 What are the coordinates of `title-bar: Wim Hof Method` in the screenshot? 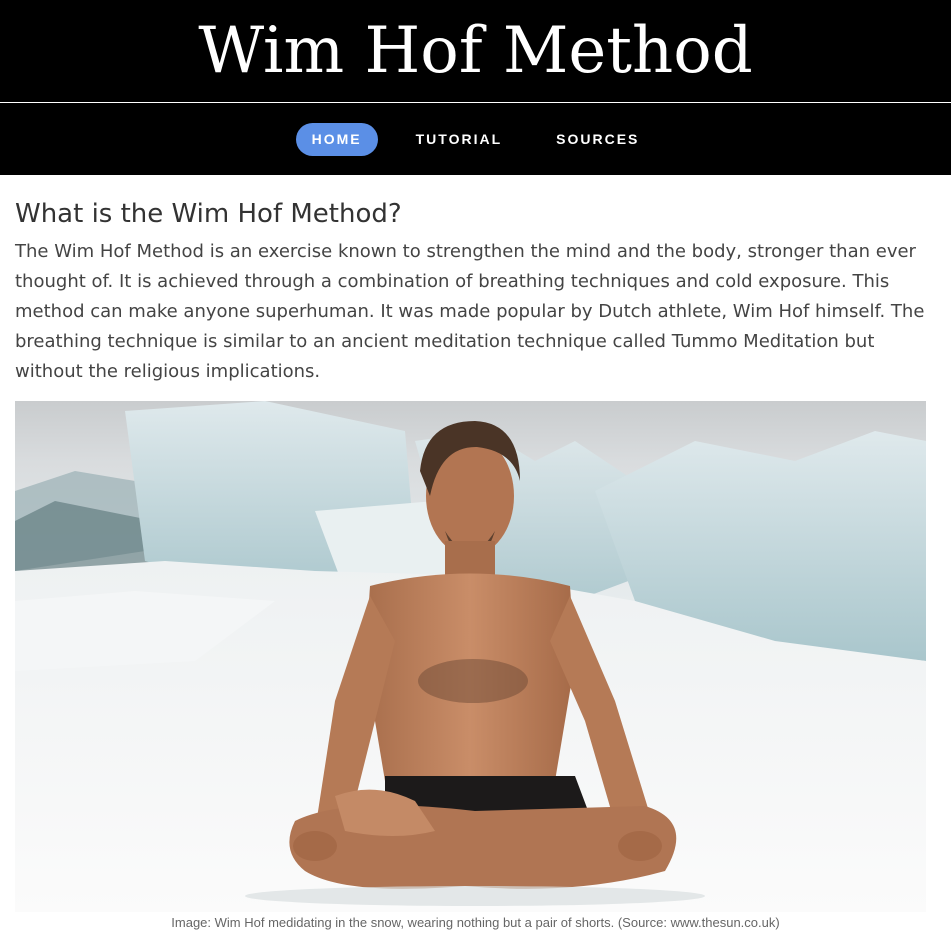 It's located at (475, 51).